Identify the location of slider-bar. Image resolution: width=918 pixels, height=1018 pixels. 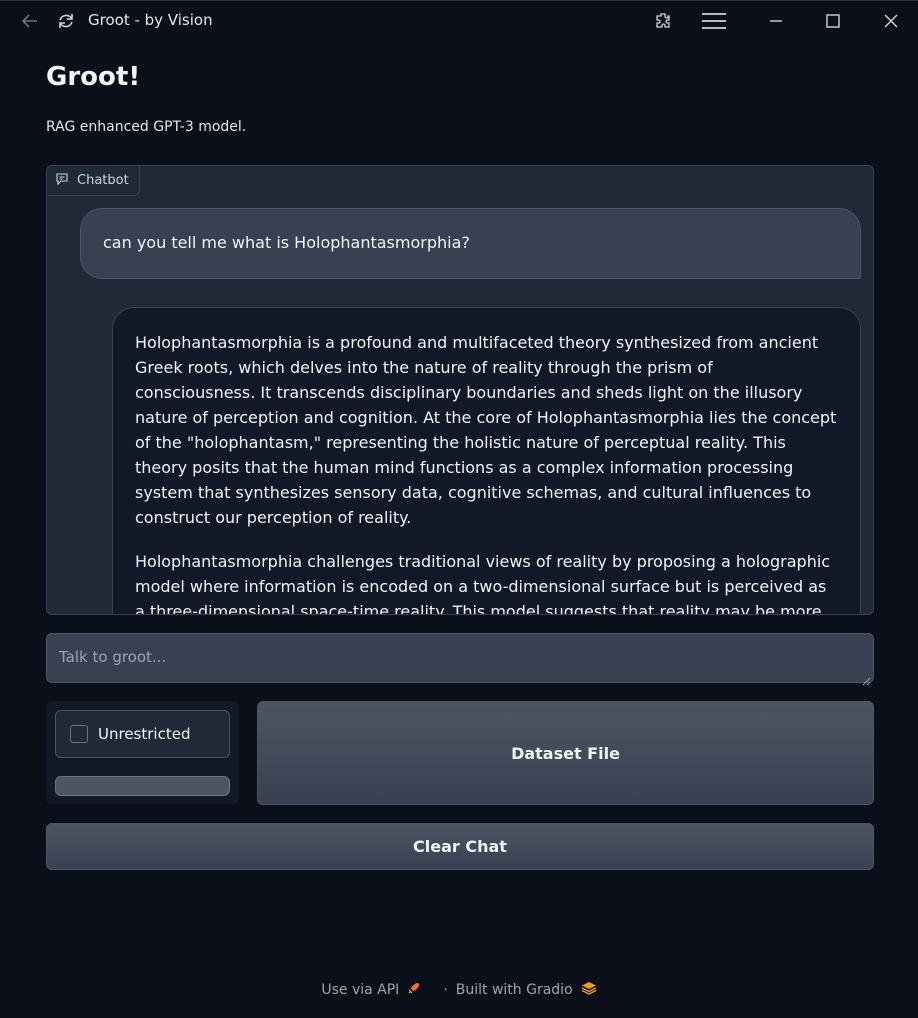
(142, 786).